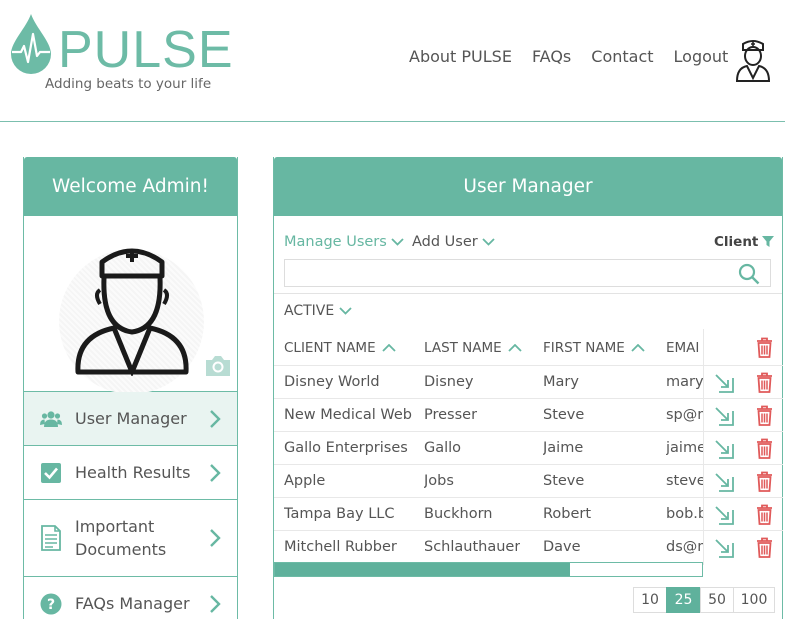  What do you see at coordinates (472, 547) in the screenshot?
I see `cell-last-name: Schlauthauer` at bounding box center [472, 547].